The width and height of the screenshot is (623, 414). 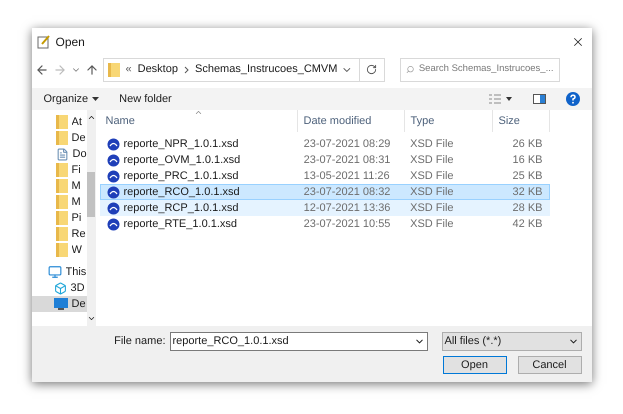 I want to click on file-row: reporte_RCP_1.0.1.xsd 12-07-2021 13:36 XSD File 28 KB, so click(x=325, y=208).